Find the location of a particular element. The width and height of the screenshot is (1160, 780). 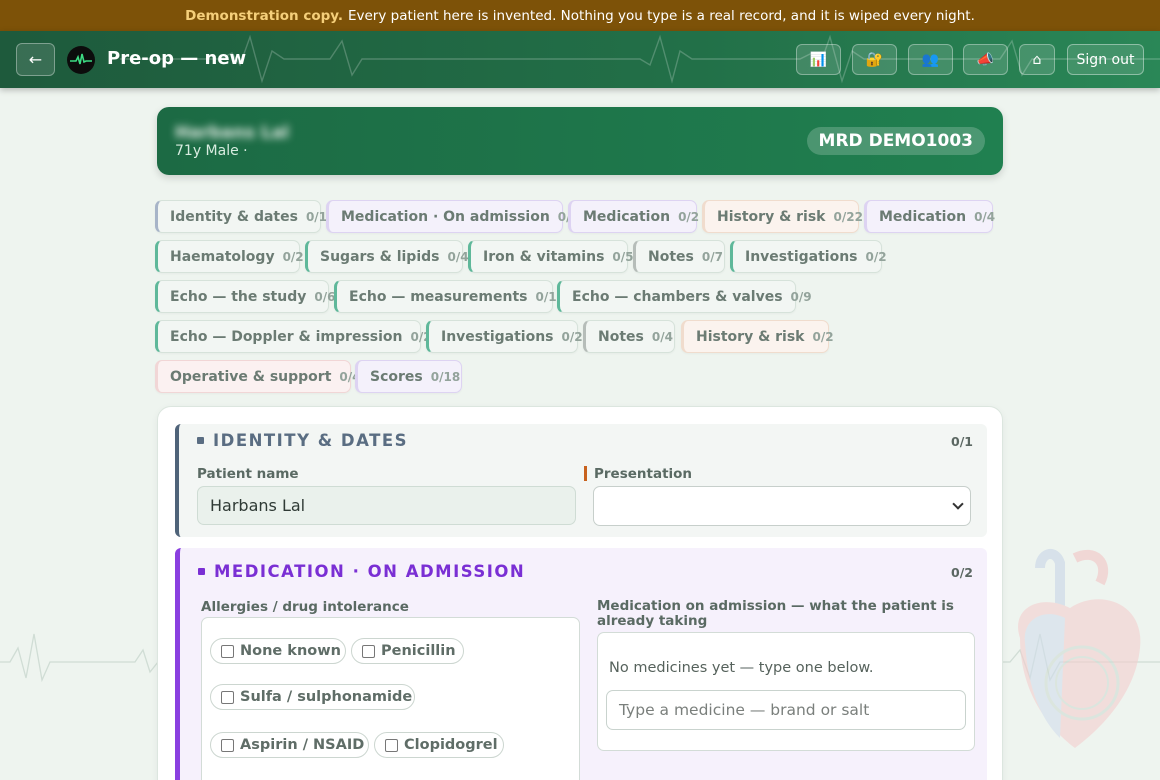

section-chip-count: 0/22 is located at coordinates (848, 216).